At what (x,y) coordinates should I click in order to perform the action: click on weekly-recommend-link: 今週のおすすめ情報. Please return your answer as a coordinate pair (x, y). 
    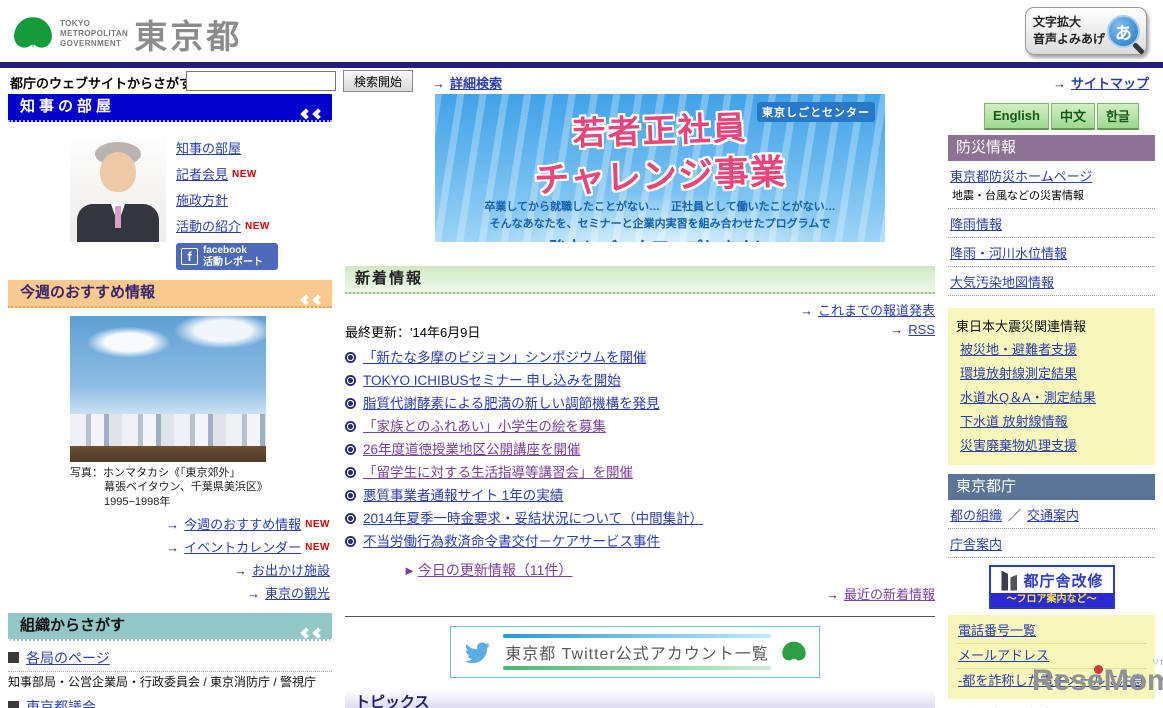
    Looking at the image, I should click on (242, 524).